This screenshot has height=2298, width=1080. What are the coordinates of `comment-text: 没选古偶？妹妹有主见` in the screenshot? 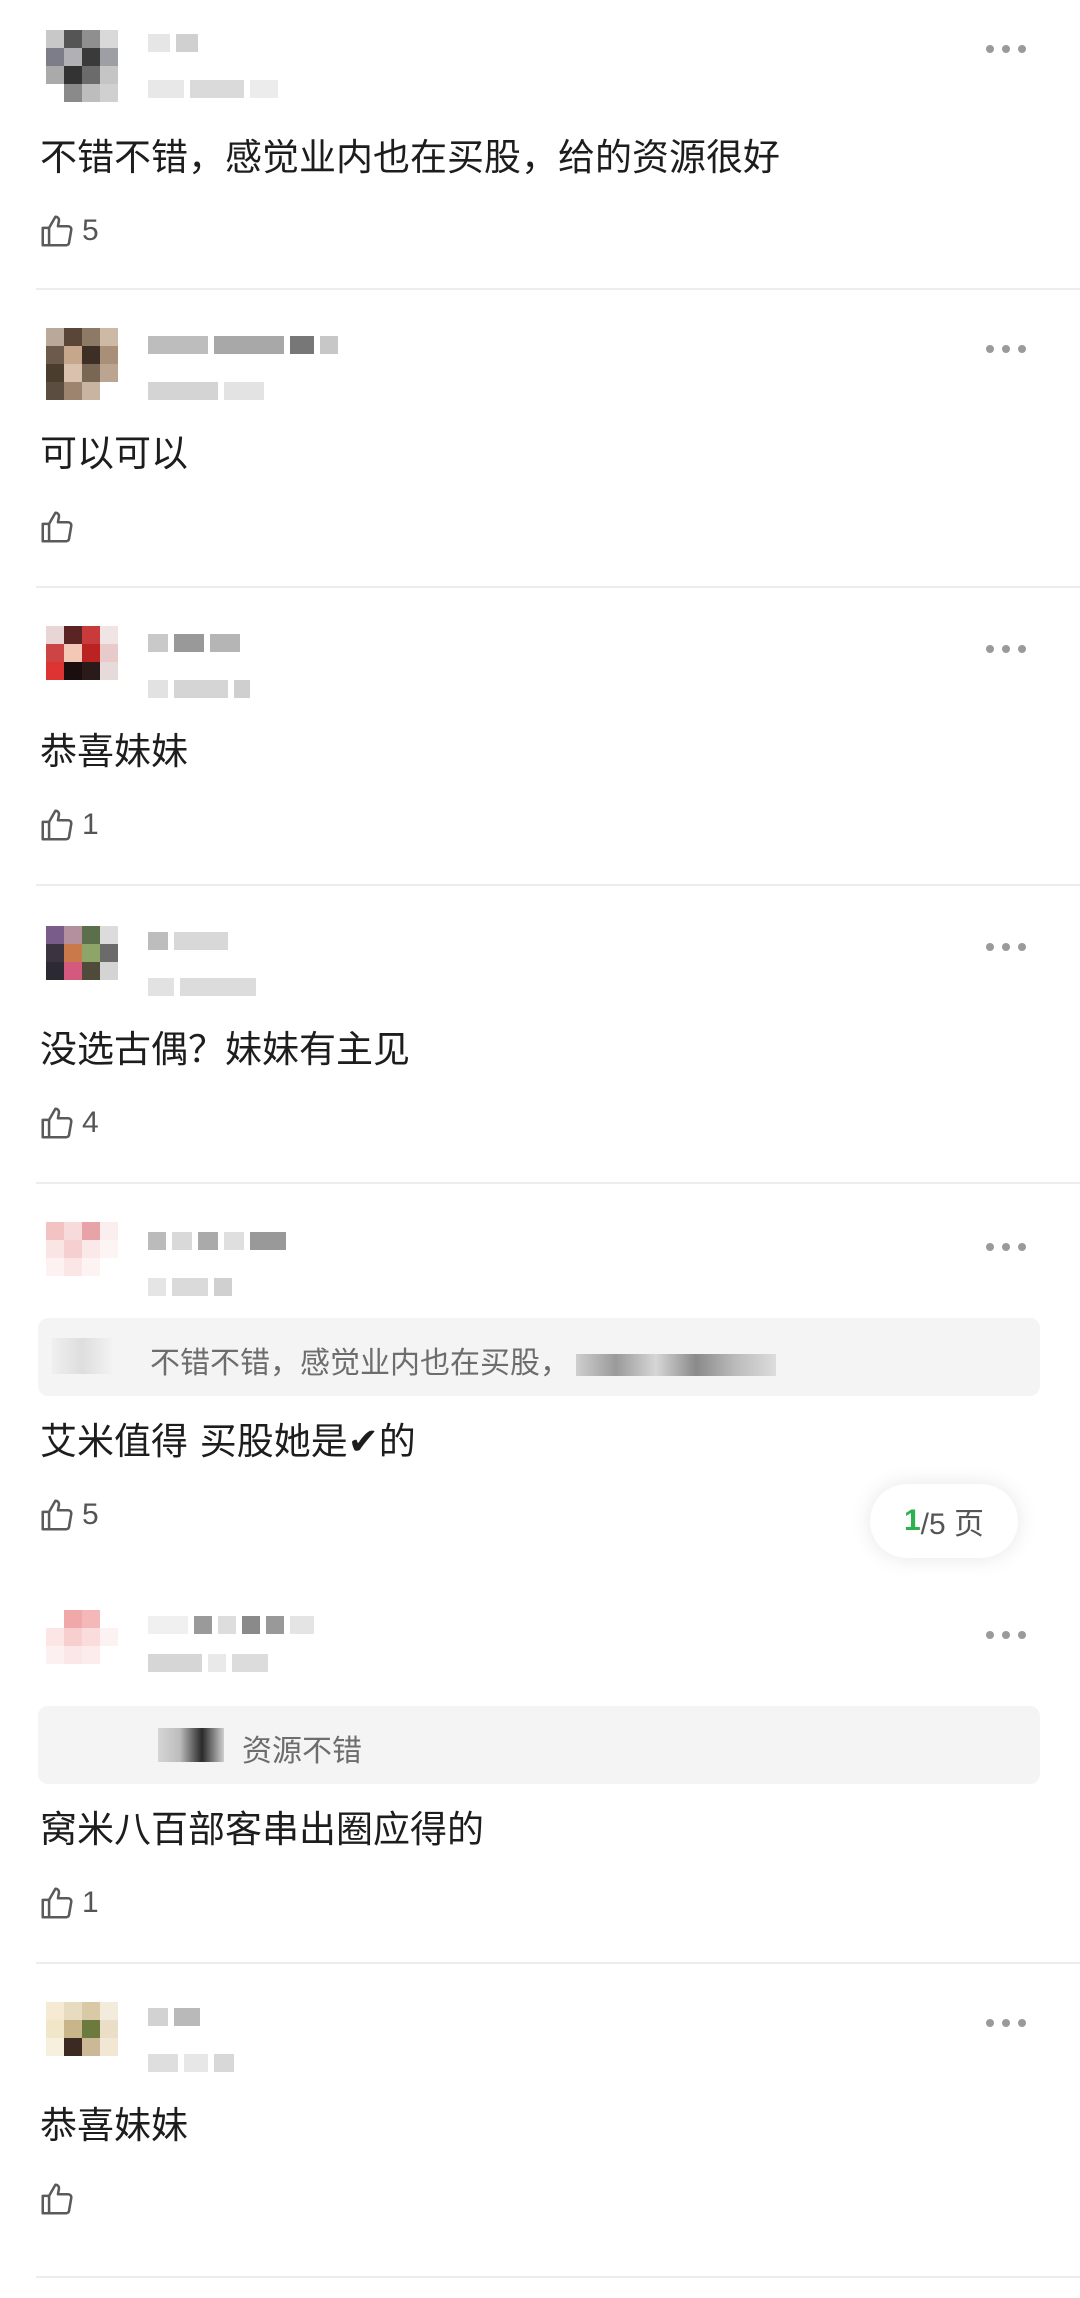 It's located at (225, 1049).